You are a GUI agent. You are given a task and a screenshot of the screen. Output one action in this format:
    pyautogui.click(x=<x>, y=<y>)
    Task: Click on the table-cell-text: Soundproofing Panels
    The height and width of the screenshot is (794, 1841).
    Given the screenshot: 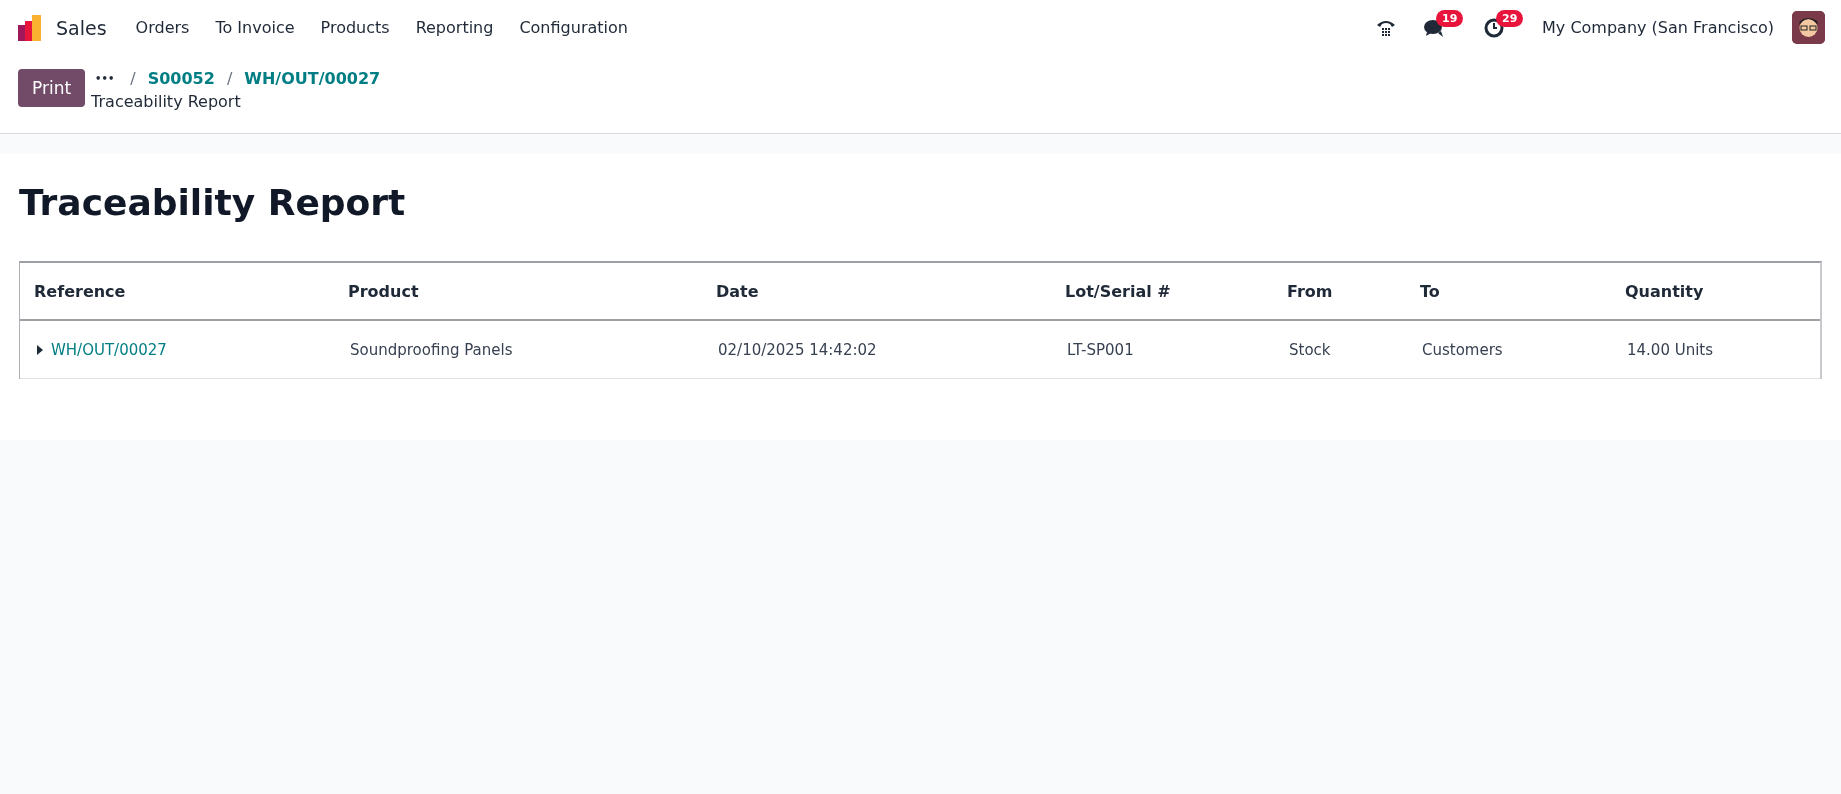 What is the action you would take?
    pyautogui.click(x=431, y=349)
    